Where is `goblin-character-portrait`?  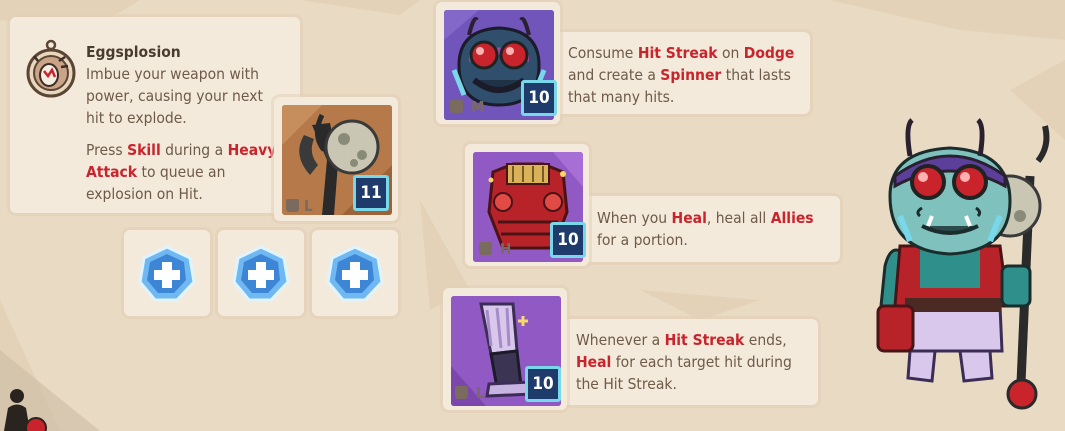
goblin-character-portrait is located at coordinates (963, 264).